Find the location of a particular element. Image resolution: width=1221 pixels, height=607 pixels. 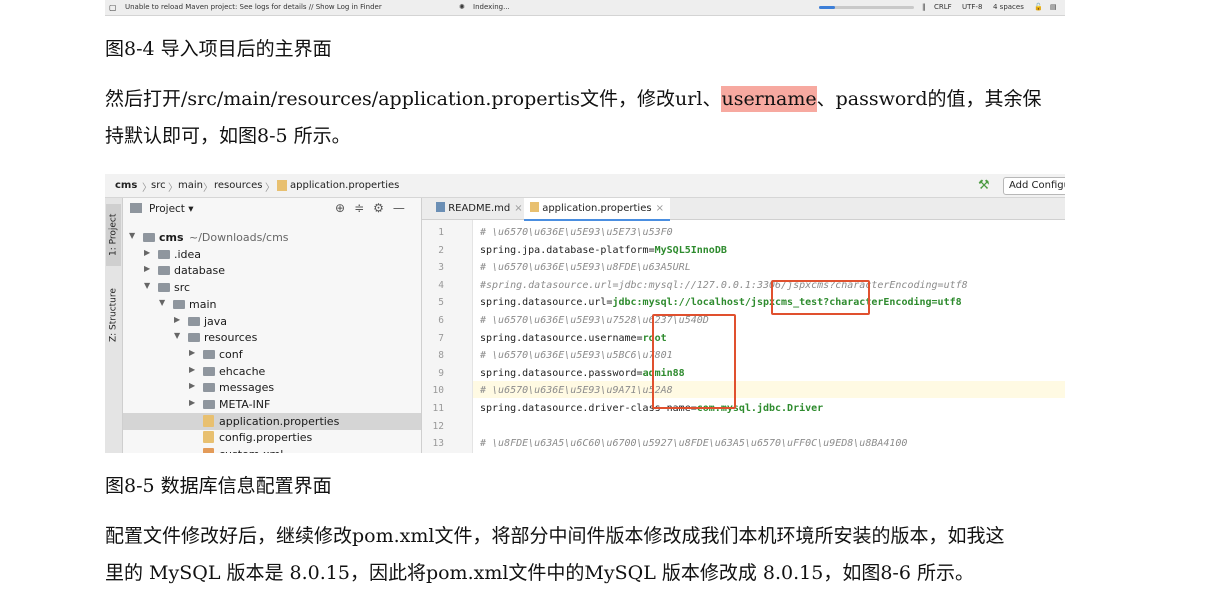

code-line: # \u6570\u636E\u5E93\u9A71\u52A8 is located at coordinates (576, 390).